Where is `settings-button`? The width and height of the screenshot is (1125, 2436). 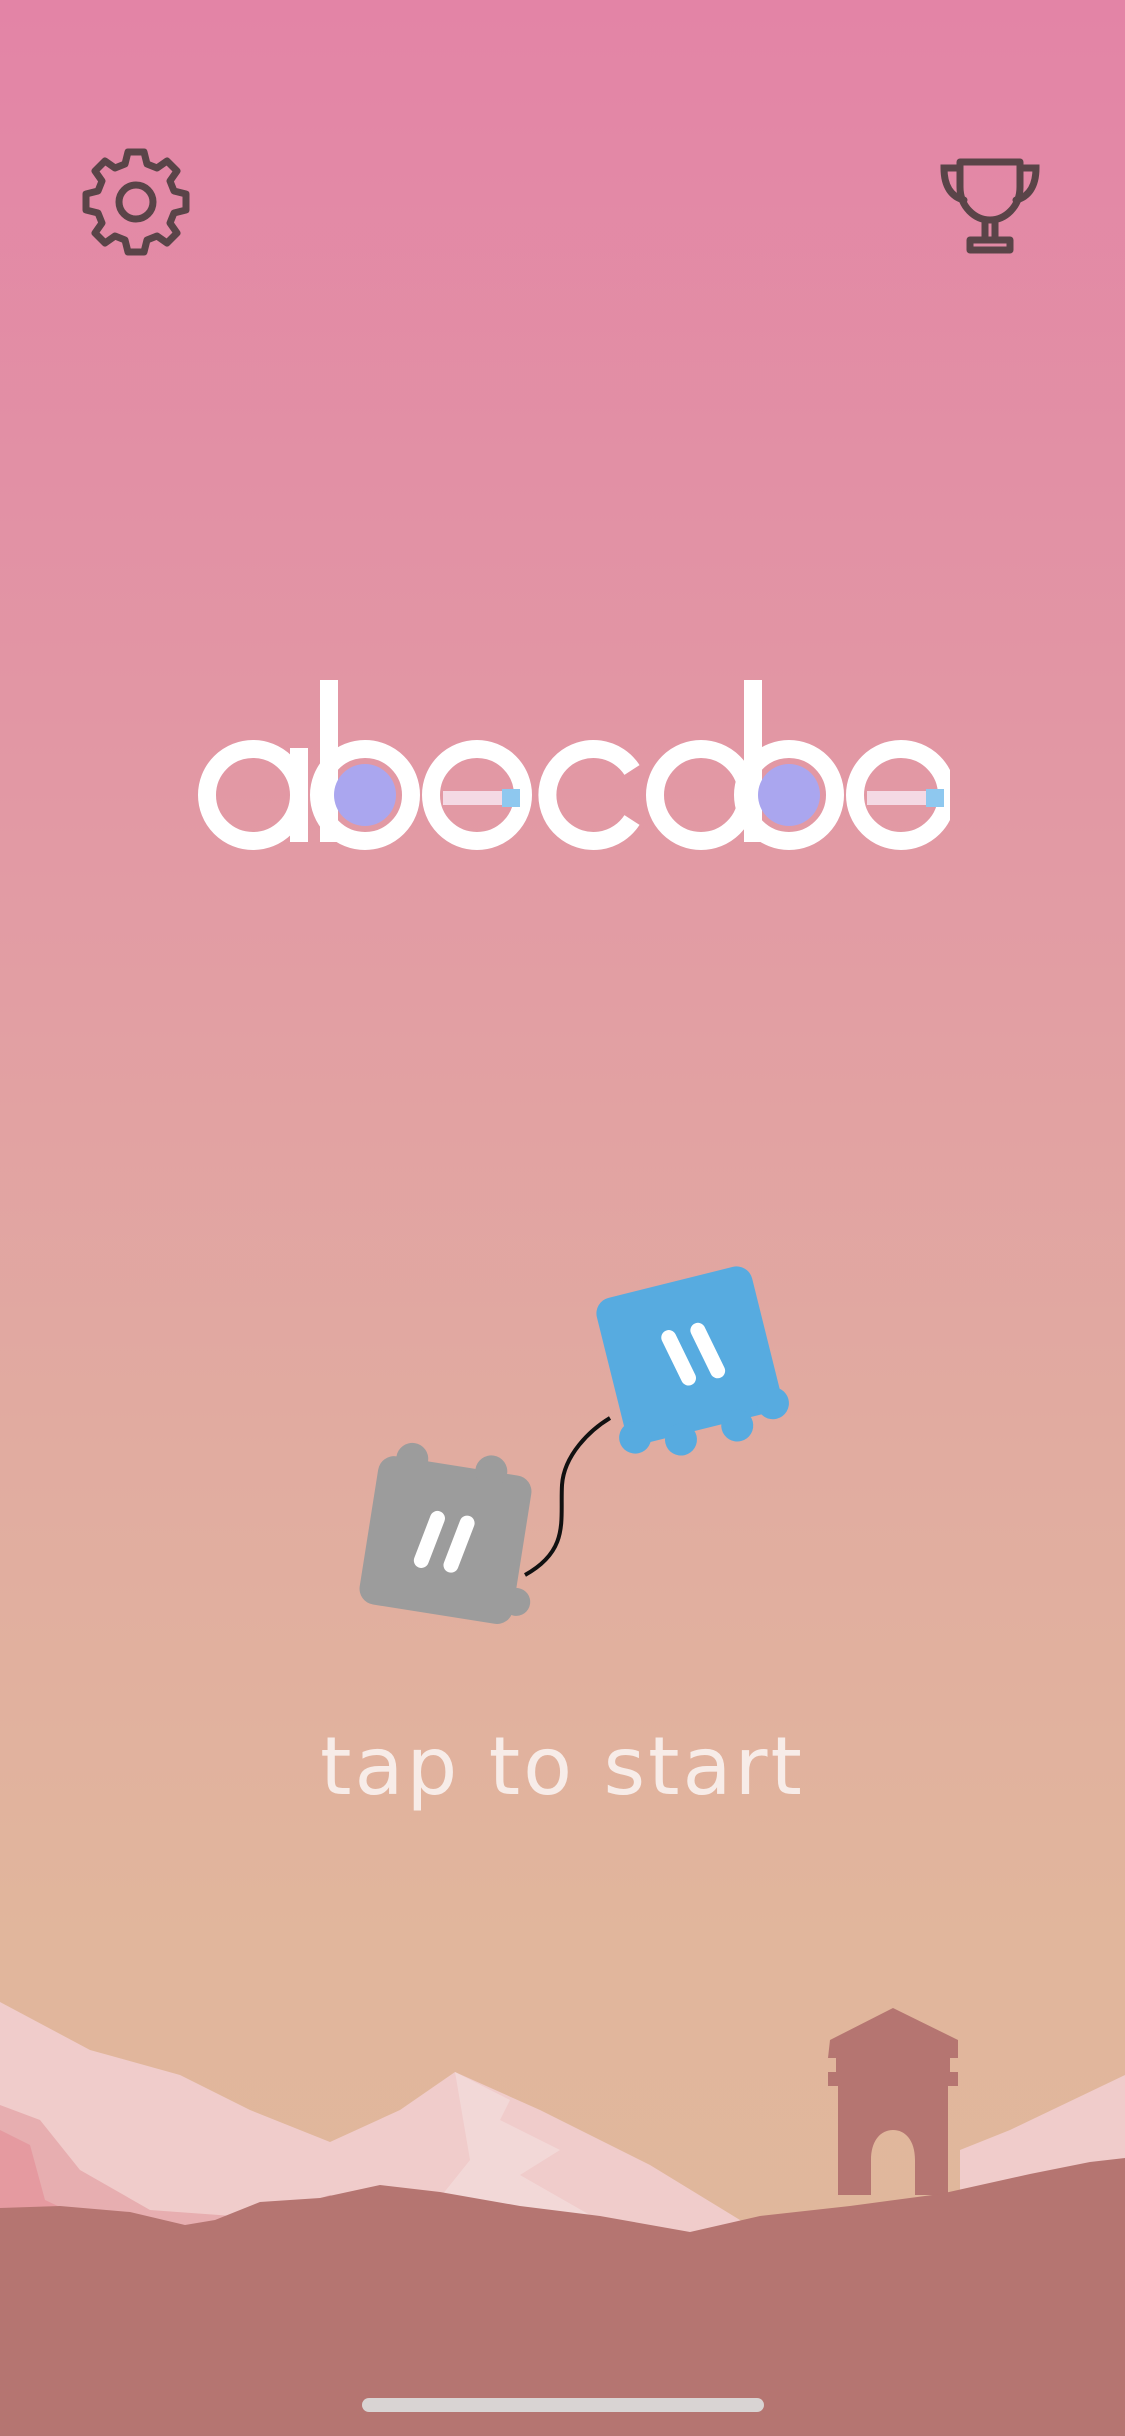 settings-button is located at coordinates (136, 202).